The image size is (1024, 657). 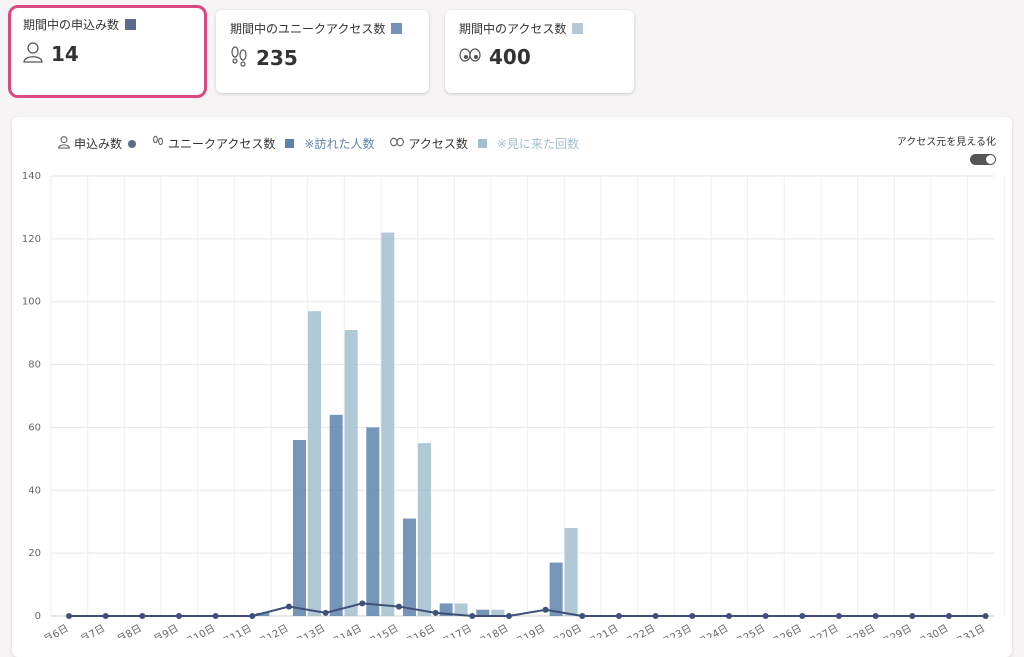 I want to click on x-tick-label: 月29日, so click(x=896, y=630).